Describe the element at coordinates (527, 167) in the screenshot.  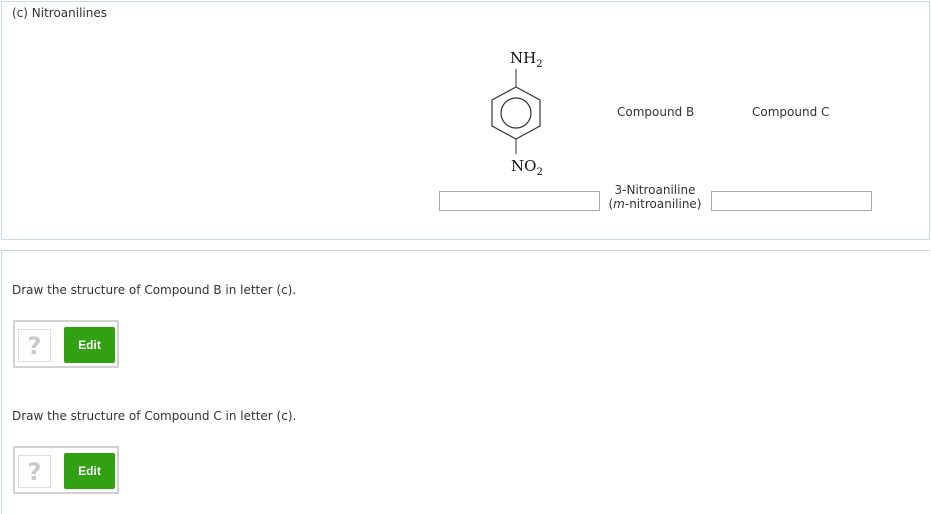
I see `no2-label: NO2` at that location.